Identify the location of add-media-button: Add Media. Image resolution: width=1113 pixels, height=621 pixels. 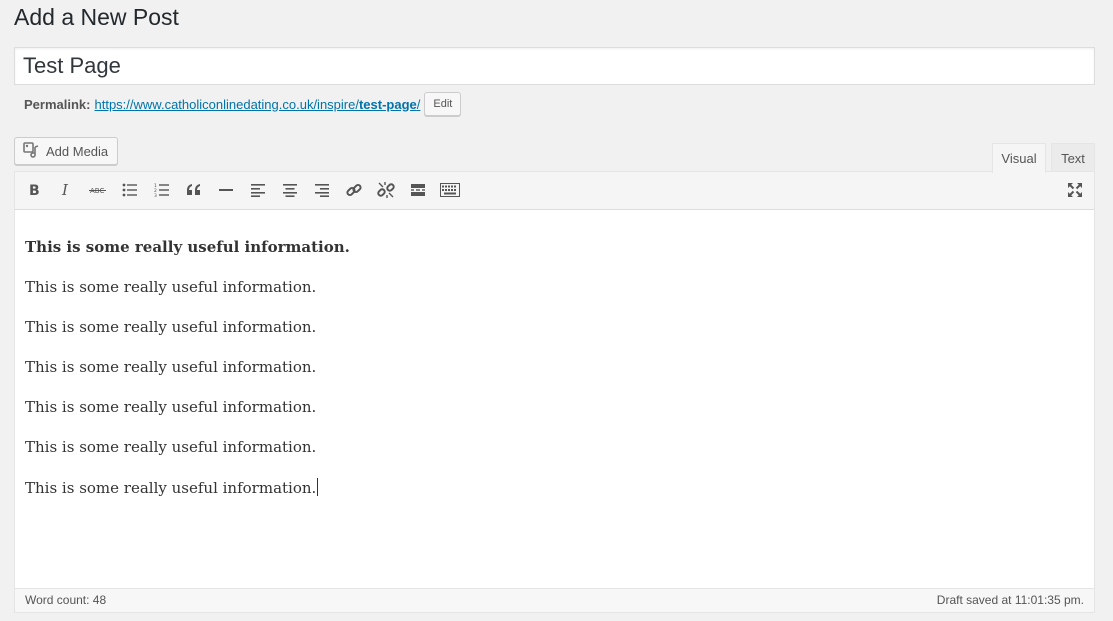
(66, 151).